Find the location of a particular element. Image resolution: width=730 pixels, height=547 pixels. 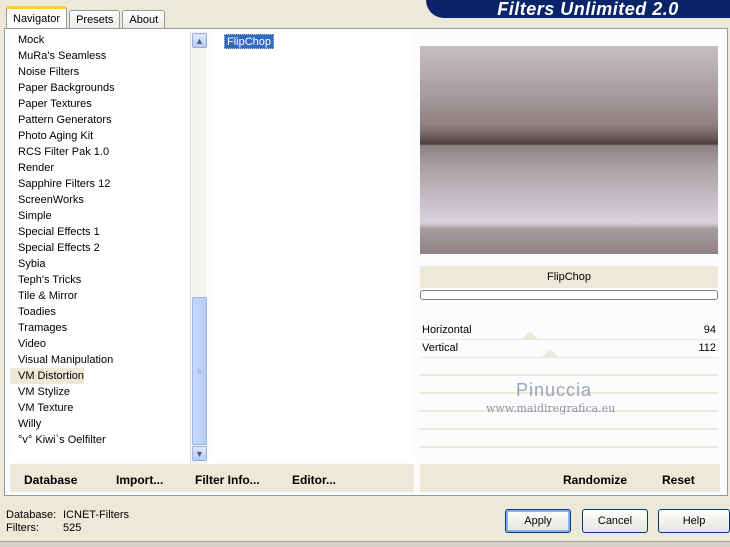

database-button: Database is located at coordinates (50, 480).